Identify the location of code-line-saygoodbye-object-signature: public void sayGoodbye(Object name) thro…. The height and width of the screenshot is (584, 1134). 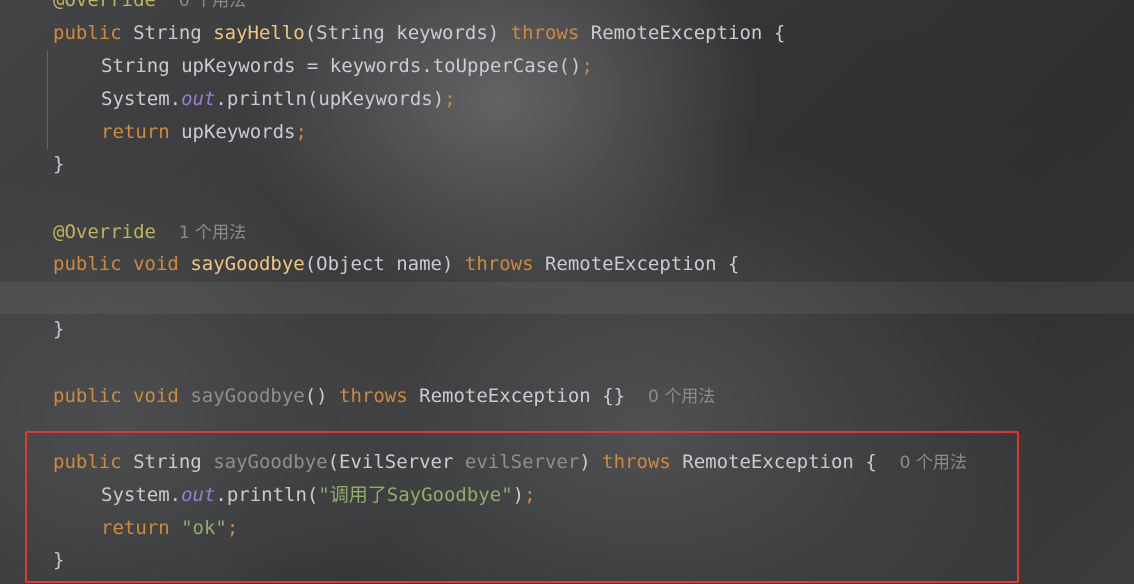
(396, 264).